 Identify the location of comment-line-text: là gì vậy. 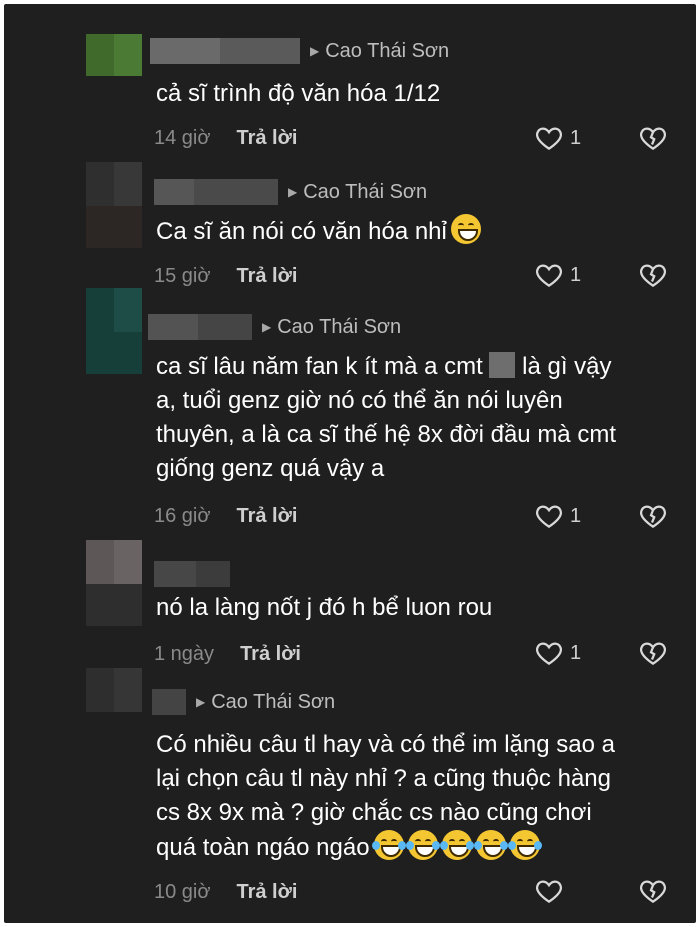
(567, 366).